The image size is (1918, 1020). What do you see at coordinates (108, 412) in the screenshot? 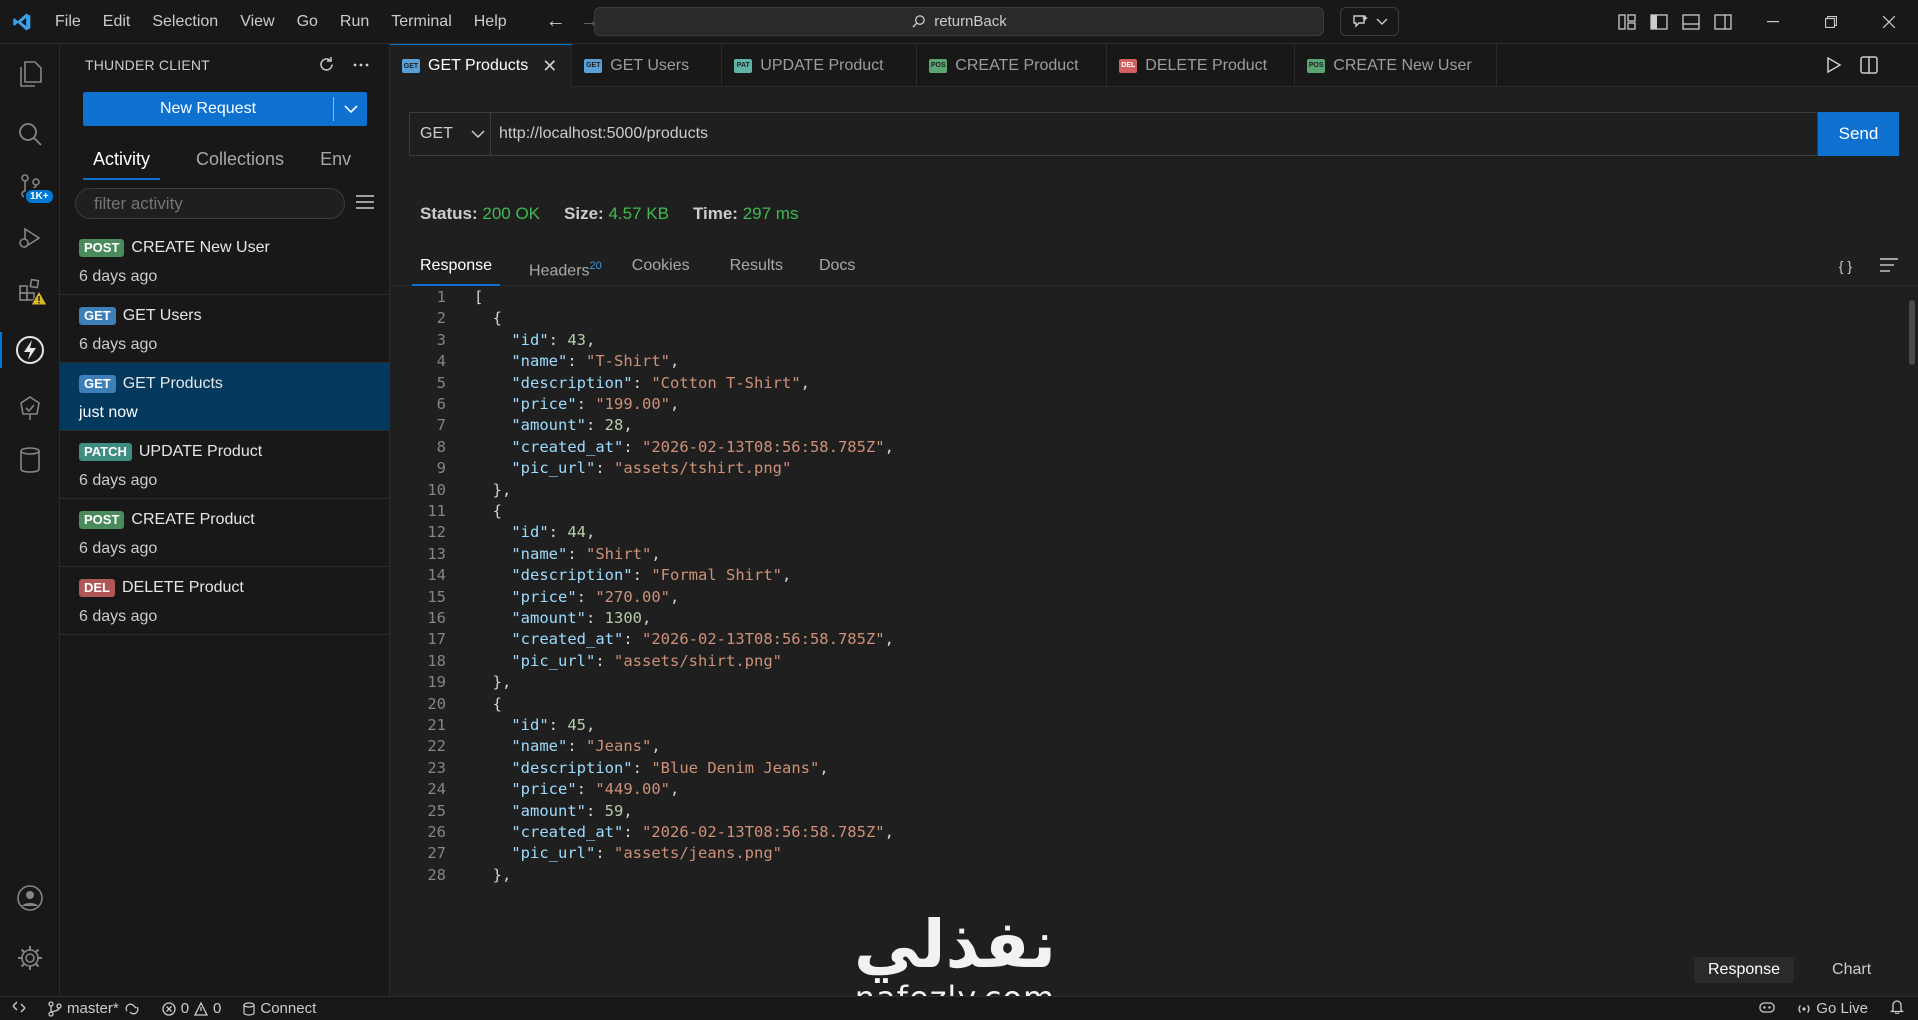
I see `activity-item-time: just now` at bounding box center [108, 412].